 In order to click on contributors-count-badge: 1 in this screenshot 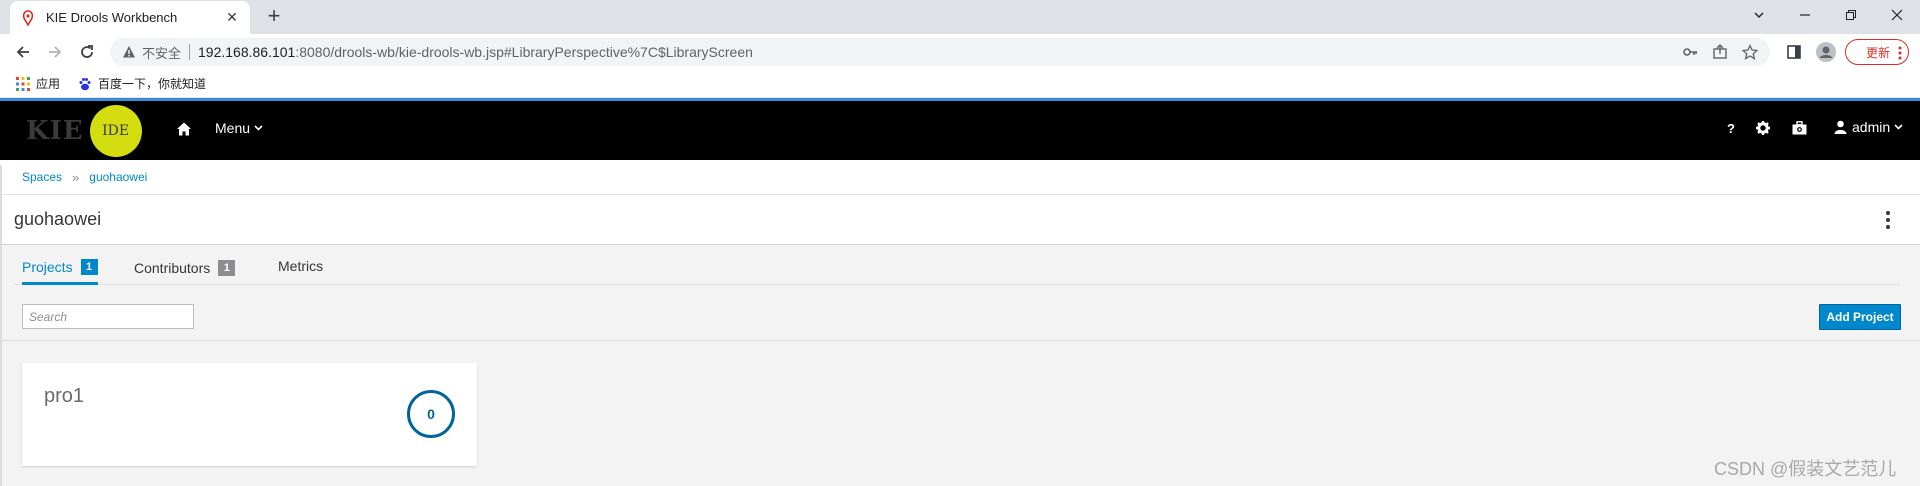, I will do `click(227, 268)`.